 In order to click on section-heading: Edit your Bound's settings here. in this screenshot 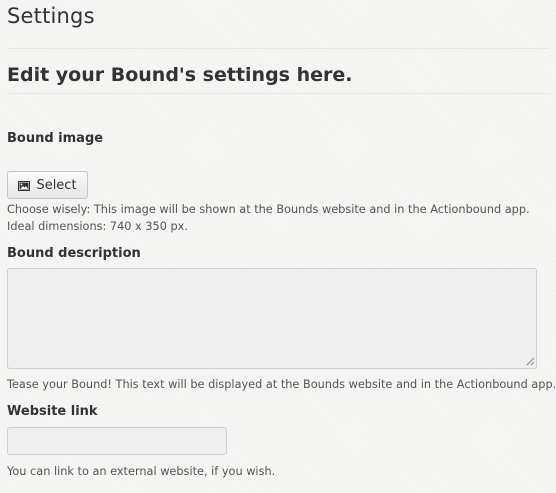, I will do `click(180, 75)`.